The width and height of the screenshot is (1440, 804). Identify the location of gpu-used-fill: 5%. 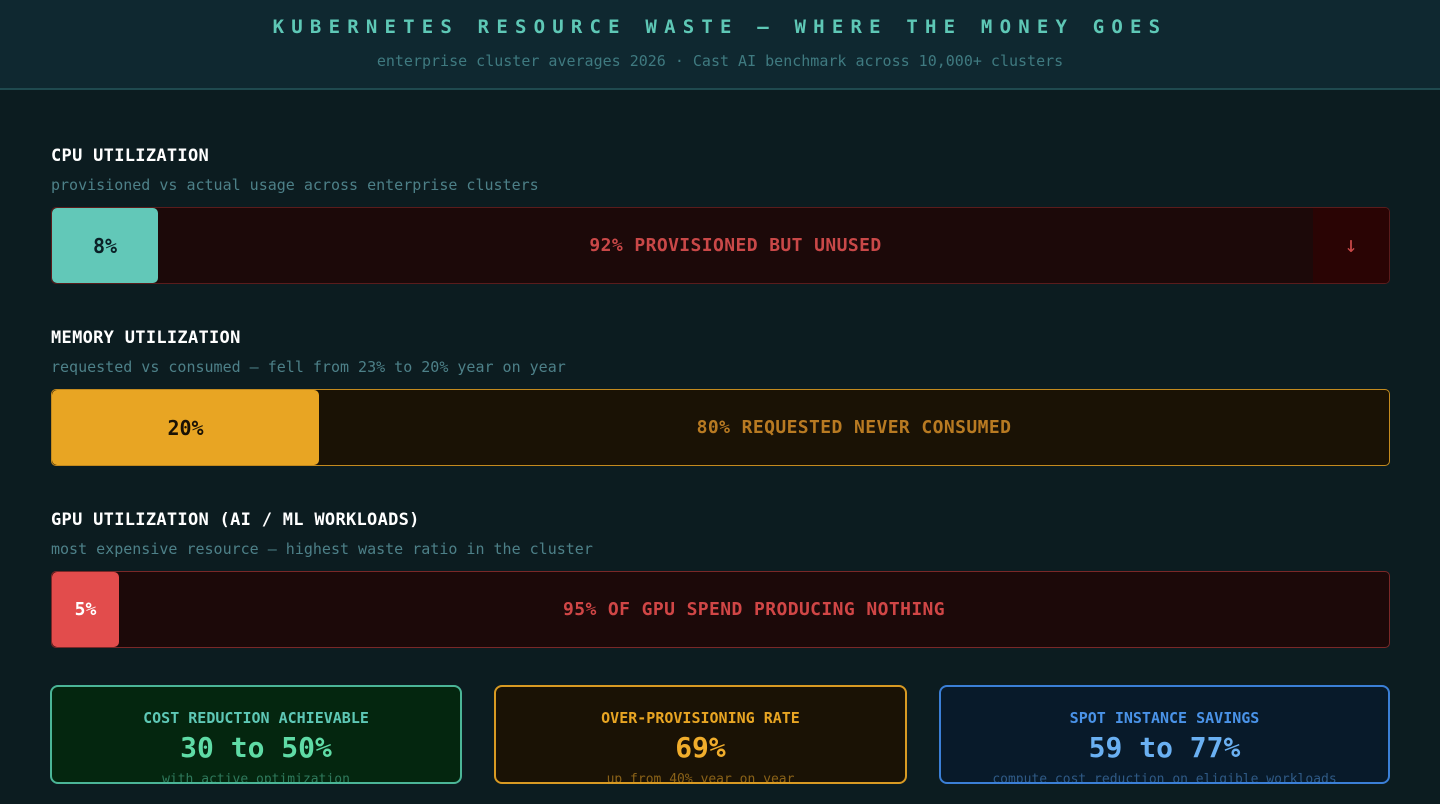
(85, 609).